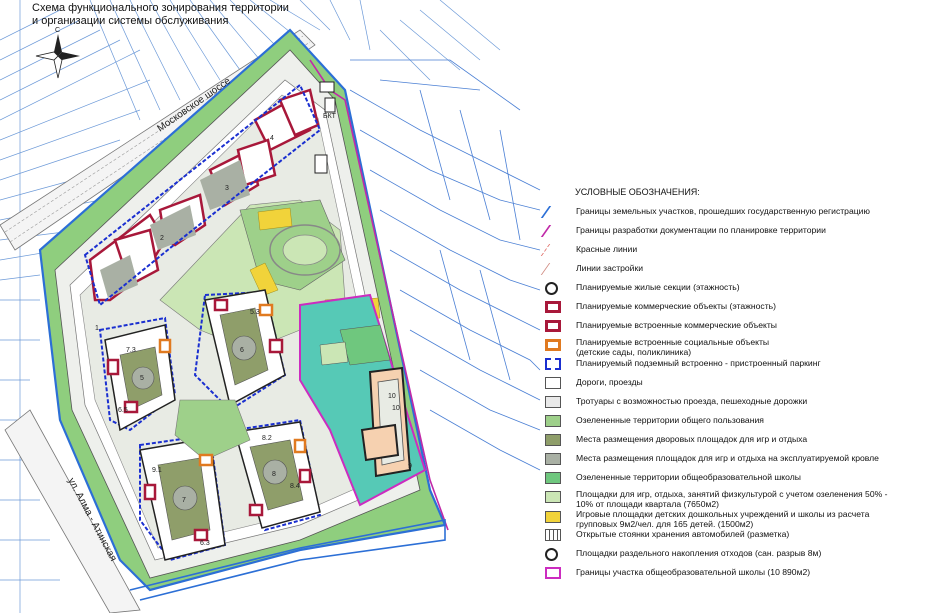 This screenshot has width=935, height=613. What do you see at coordinates (97, 328) in the screenshot?
I see `section-number: 1` at bounding box center [97, 328].